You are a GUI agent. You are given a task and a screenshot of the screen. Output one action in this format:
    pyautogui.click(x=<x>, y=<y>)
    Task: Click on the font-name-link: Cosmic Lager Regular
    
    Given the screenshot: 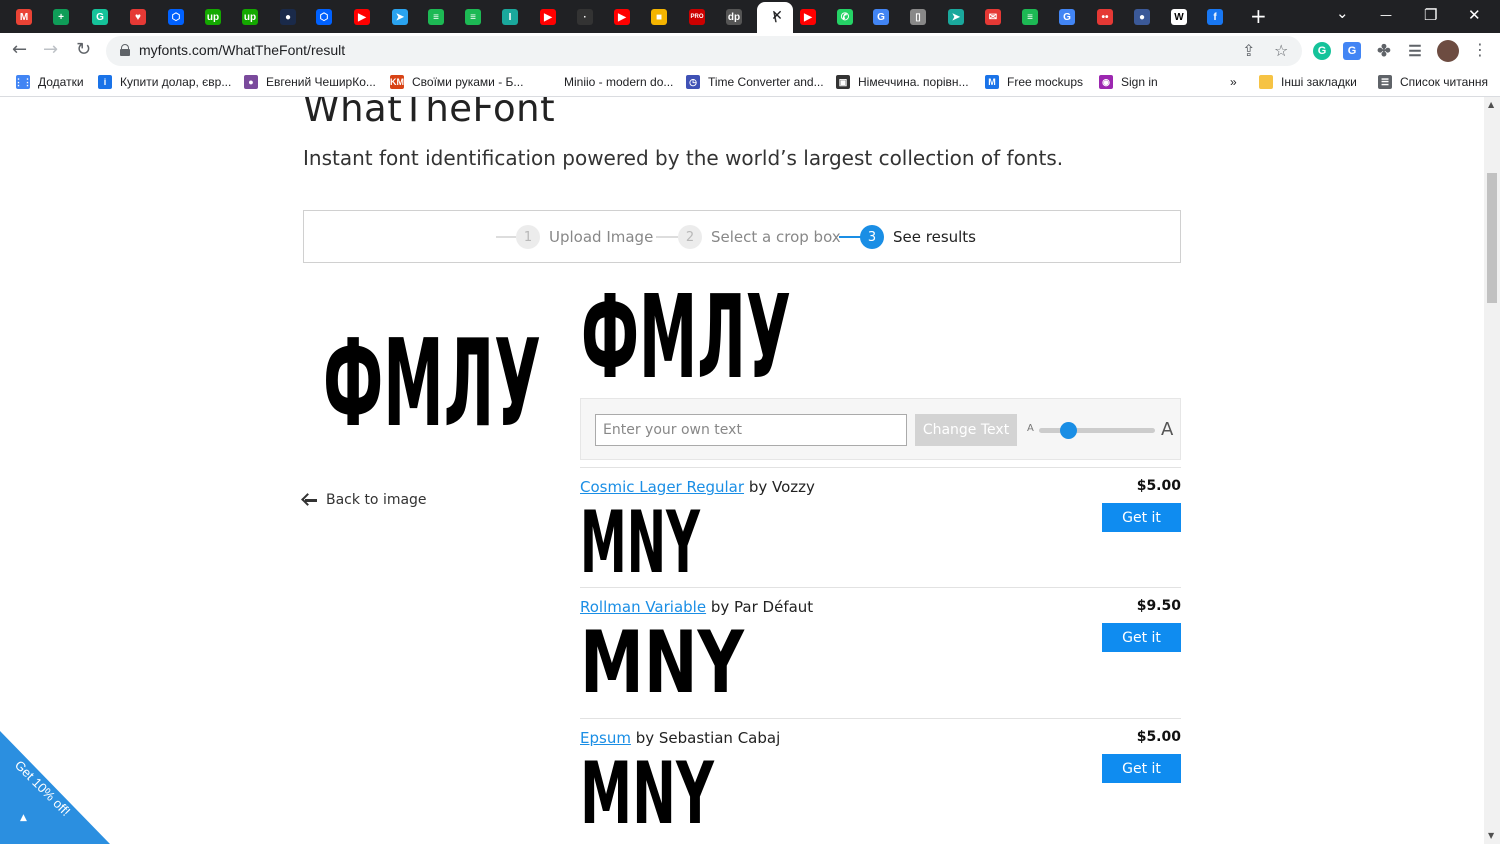 What is the action you would take?
    pyautogui.click(x=662, y=487)
    